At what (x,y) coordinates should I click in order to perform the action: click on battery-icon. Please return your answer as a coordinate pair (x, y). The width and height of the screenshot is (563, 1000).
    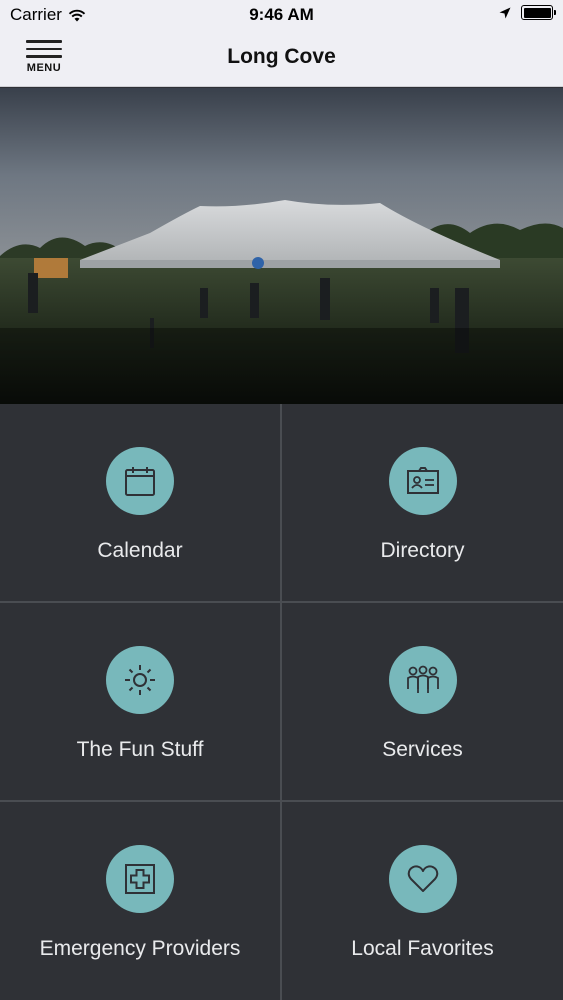
    Looking at the image, I should click on (538, 12).